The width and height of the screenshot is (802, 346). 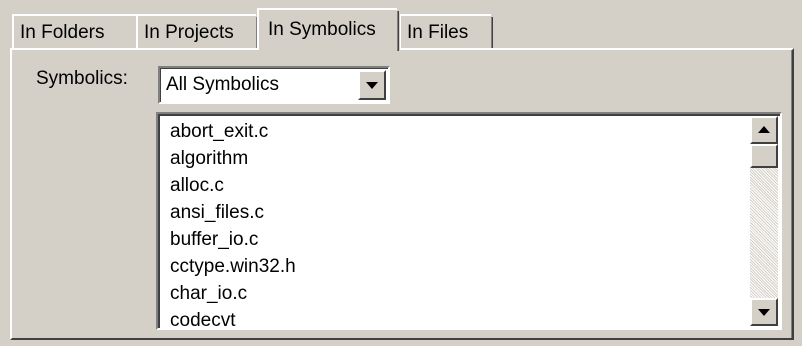 What do you see at coordinates (438, 32) in the screenshot?
I see `tab-label: In Files` at bounding box center [438, 32].